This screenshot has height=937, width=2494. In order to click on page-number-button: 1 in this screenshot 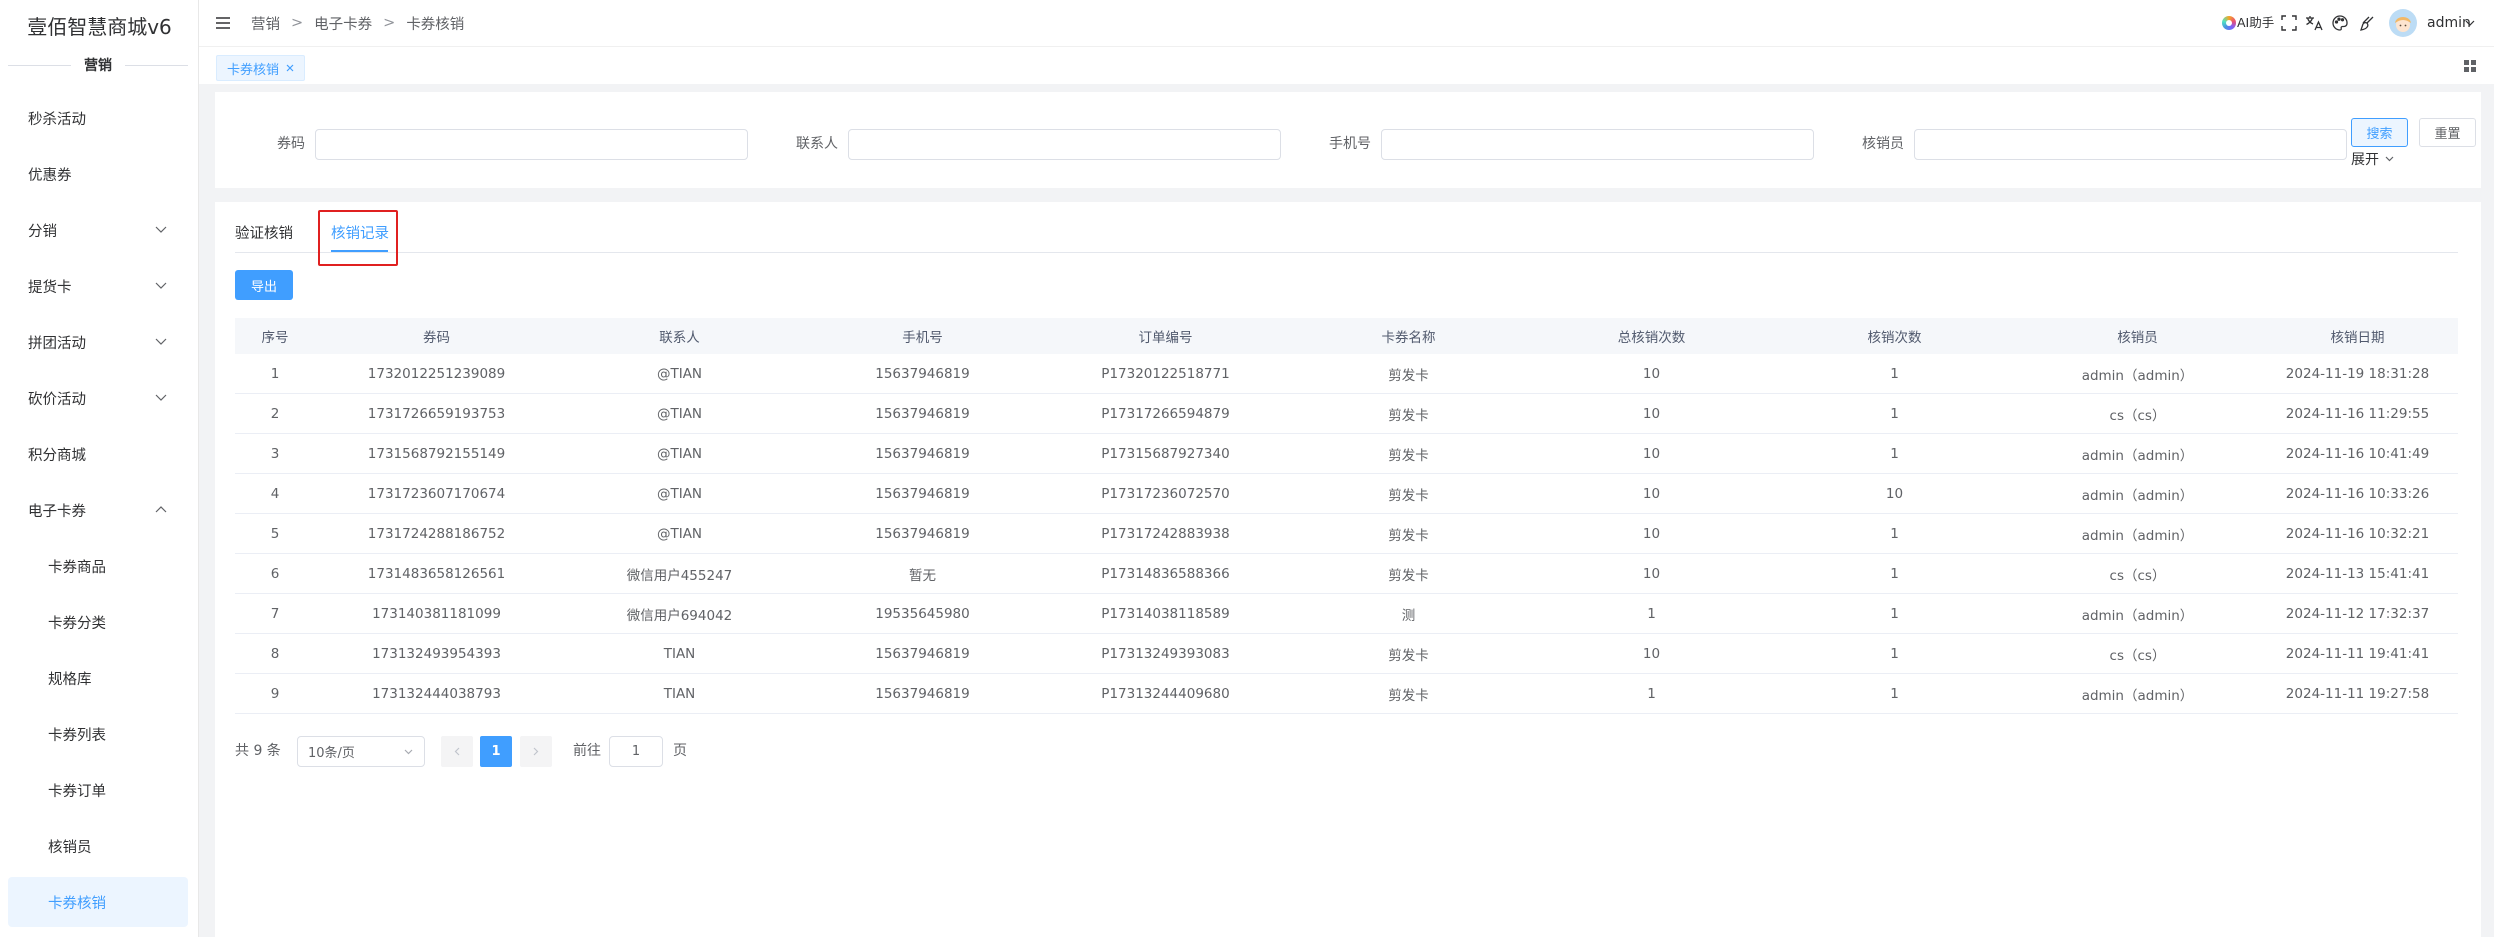, I will do `click(496, 751)`.